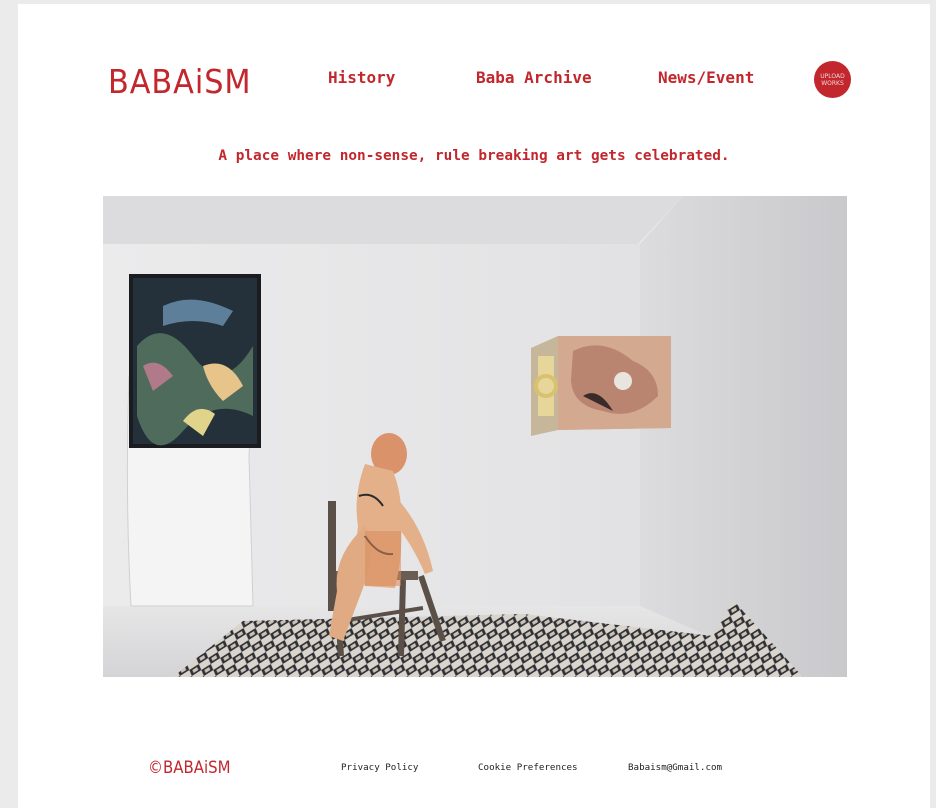 Image resolution: width=936 pixels, height=808 pixels. What do you see at coordinates (675, 767) in the screenshot?
I see `contact-email-link: Babaism@Gmail.com` at bounding box center [675, 767].